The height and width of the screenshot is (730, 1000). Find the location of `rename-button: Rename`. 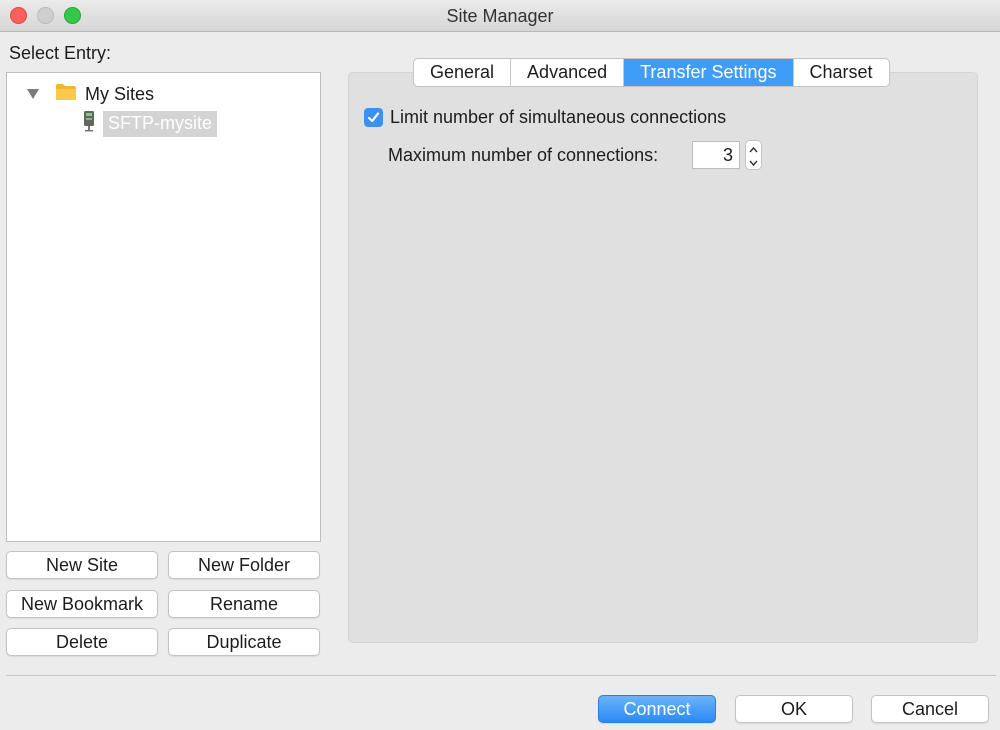

rename-button: Rename is located at coordinates (244, 604).